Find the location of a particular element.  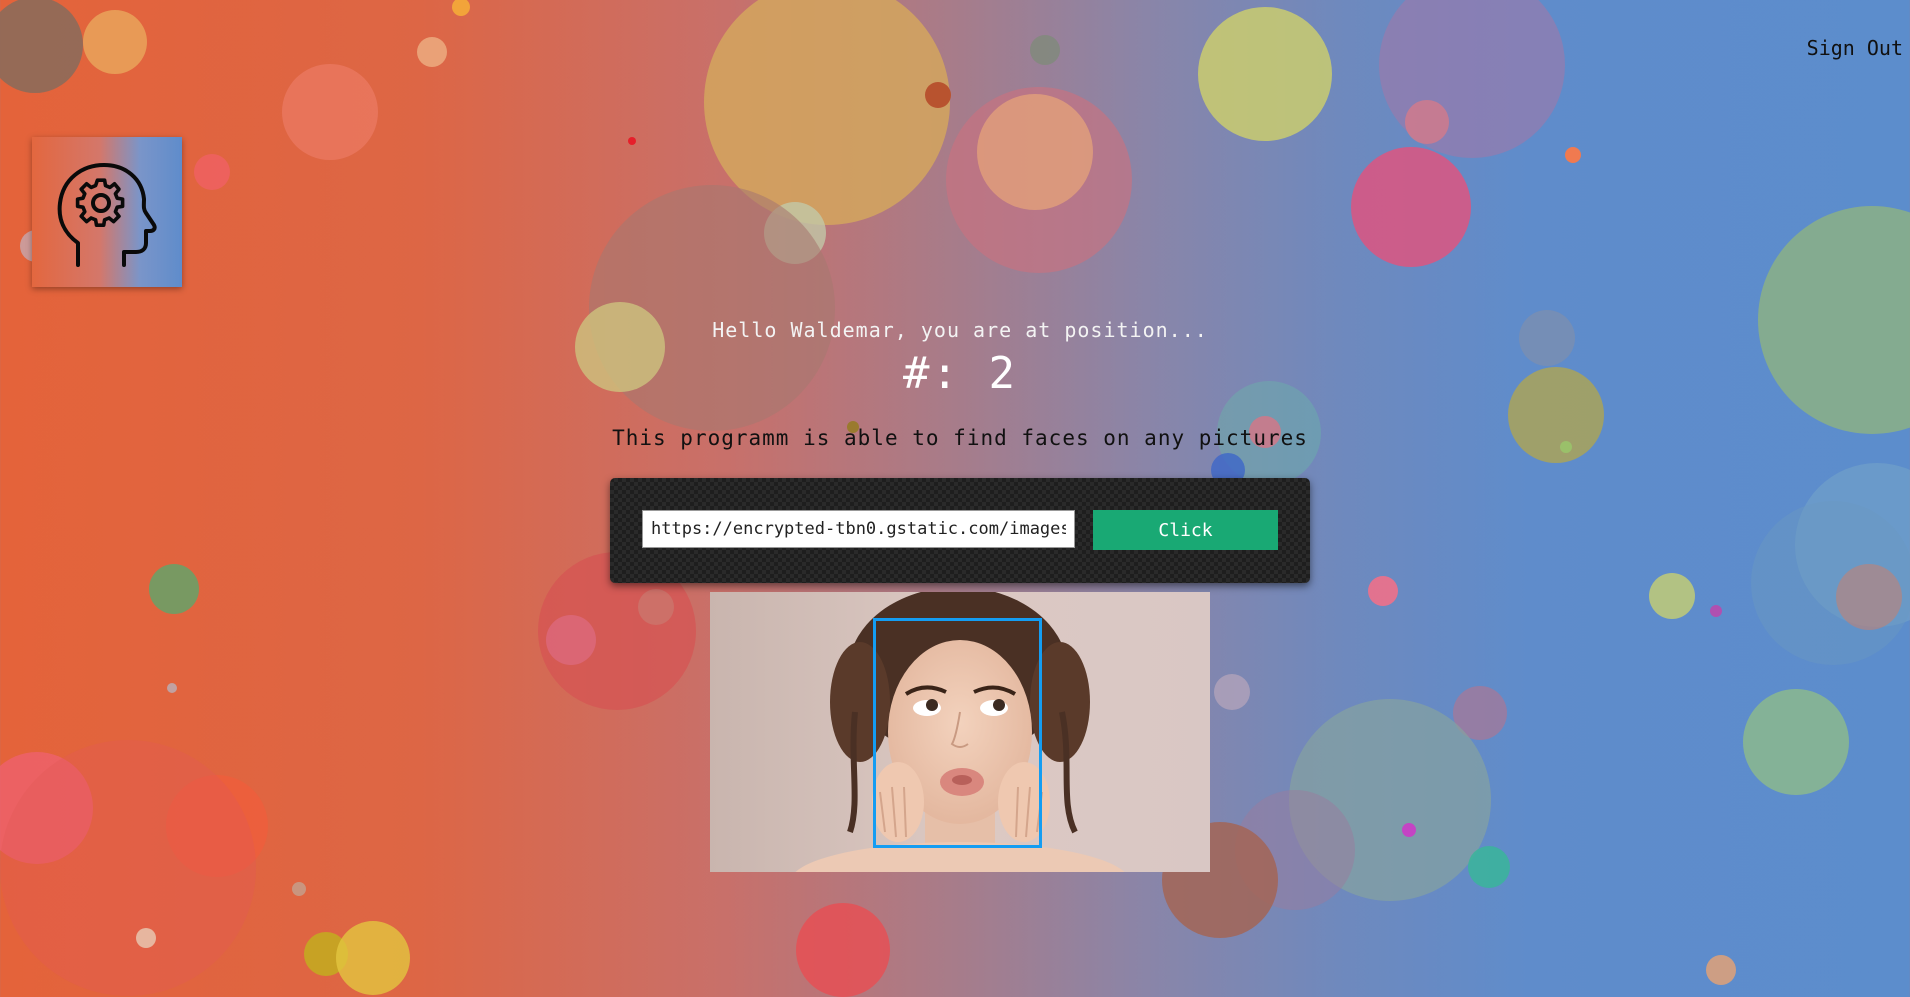

face-bounding-box is located at coordinates (957, 733).